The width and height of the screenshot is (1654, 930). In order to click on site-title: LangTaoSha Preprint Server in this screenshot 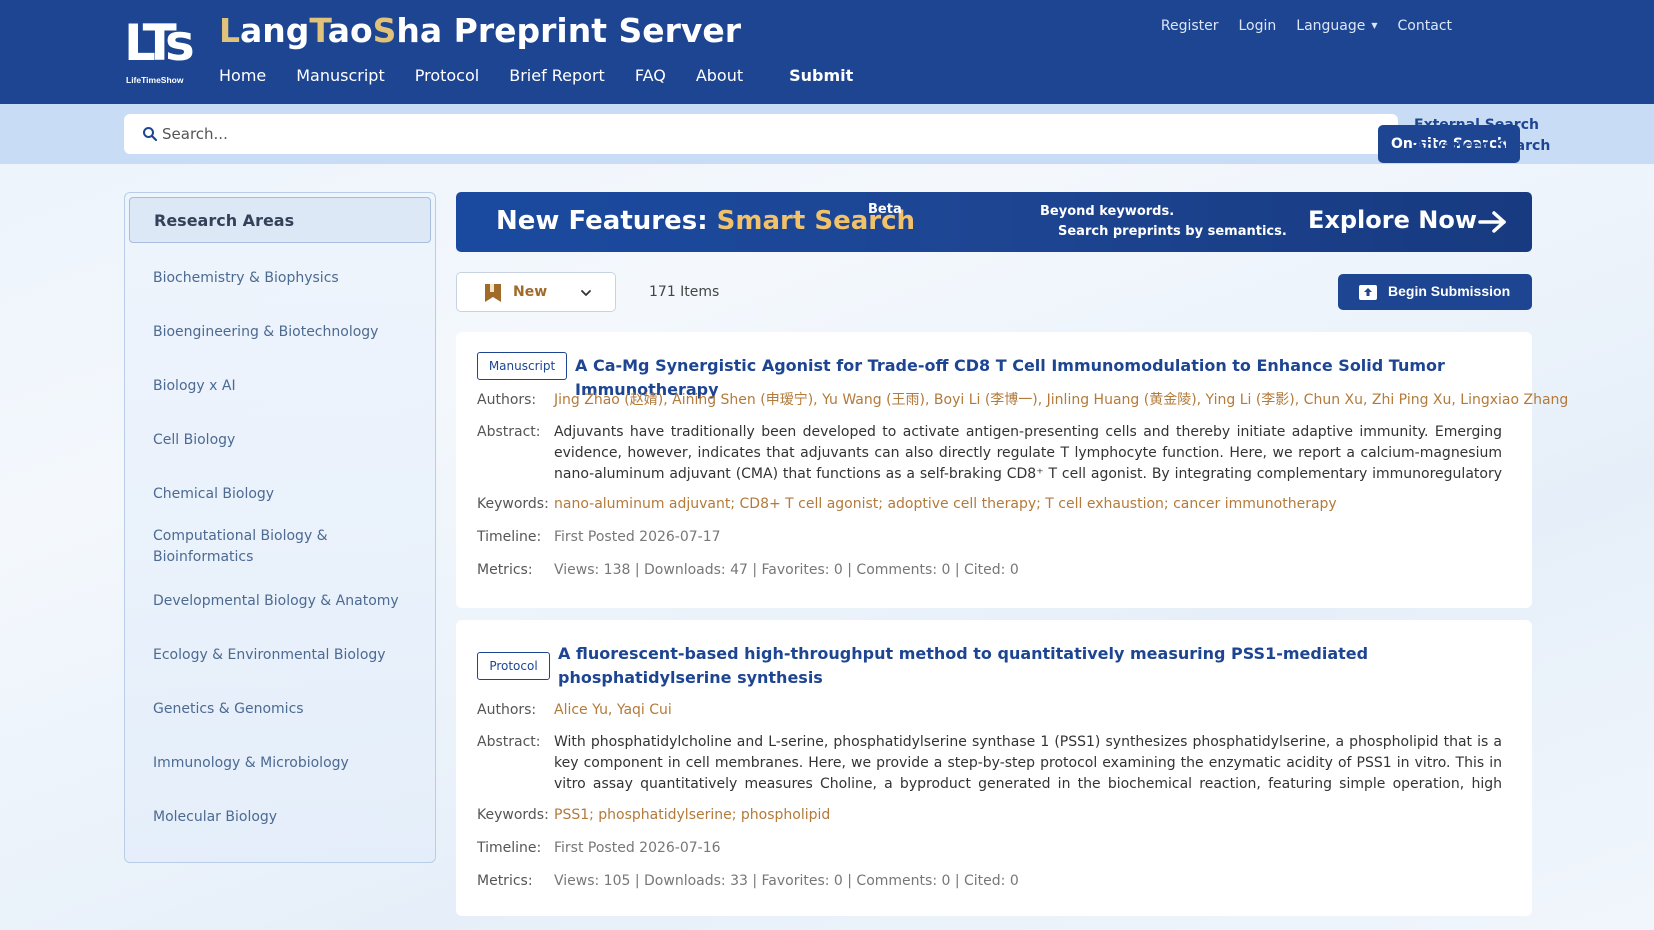, I will do `click(480, 30)`.